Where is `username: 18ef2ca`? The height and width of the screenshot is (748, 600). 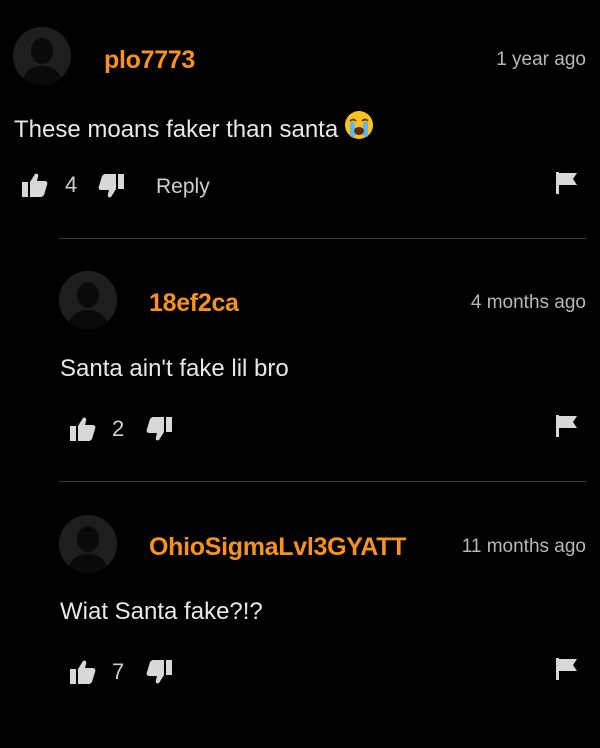
username: 18ef2ca is located at coordinates (194, 303).